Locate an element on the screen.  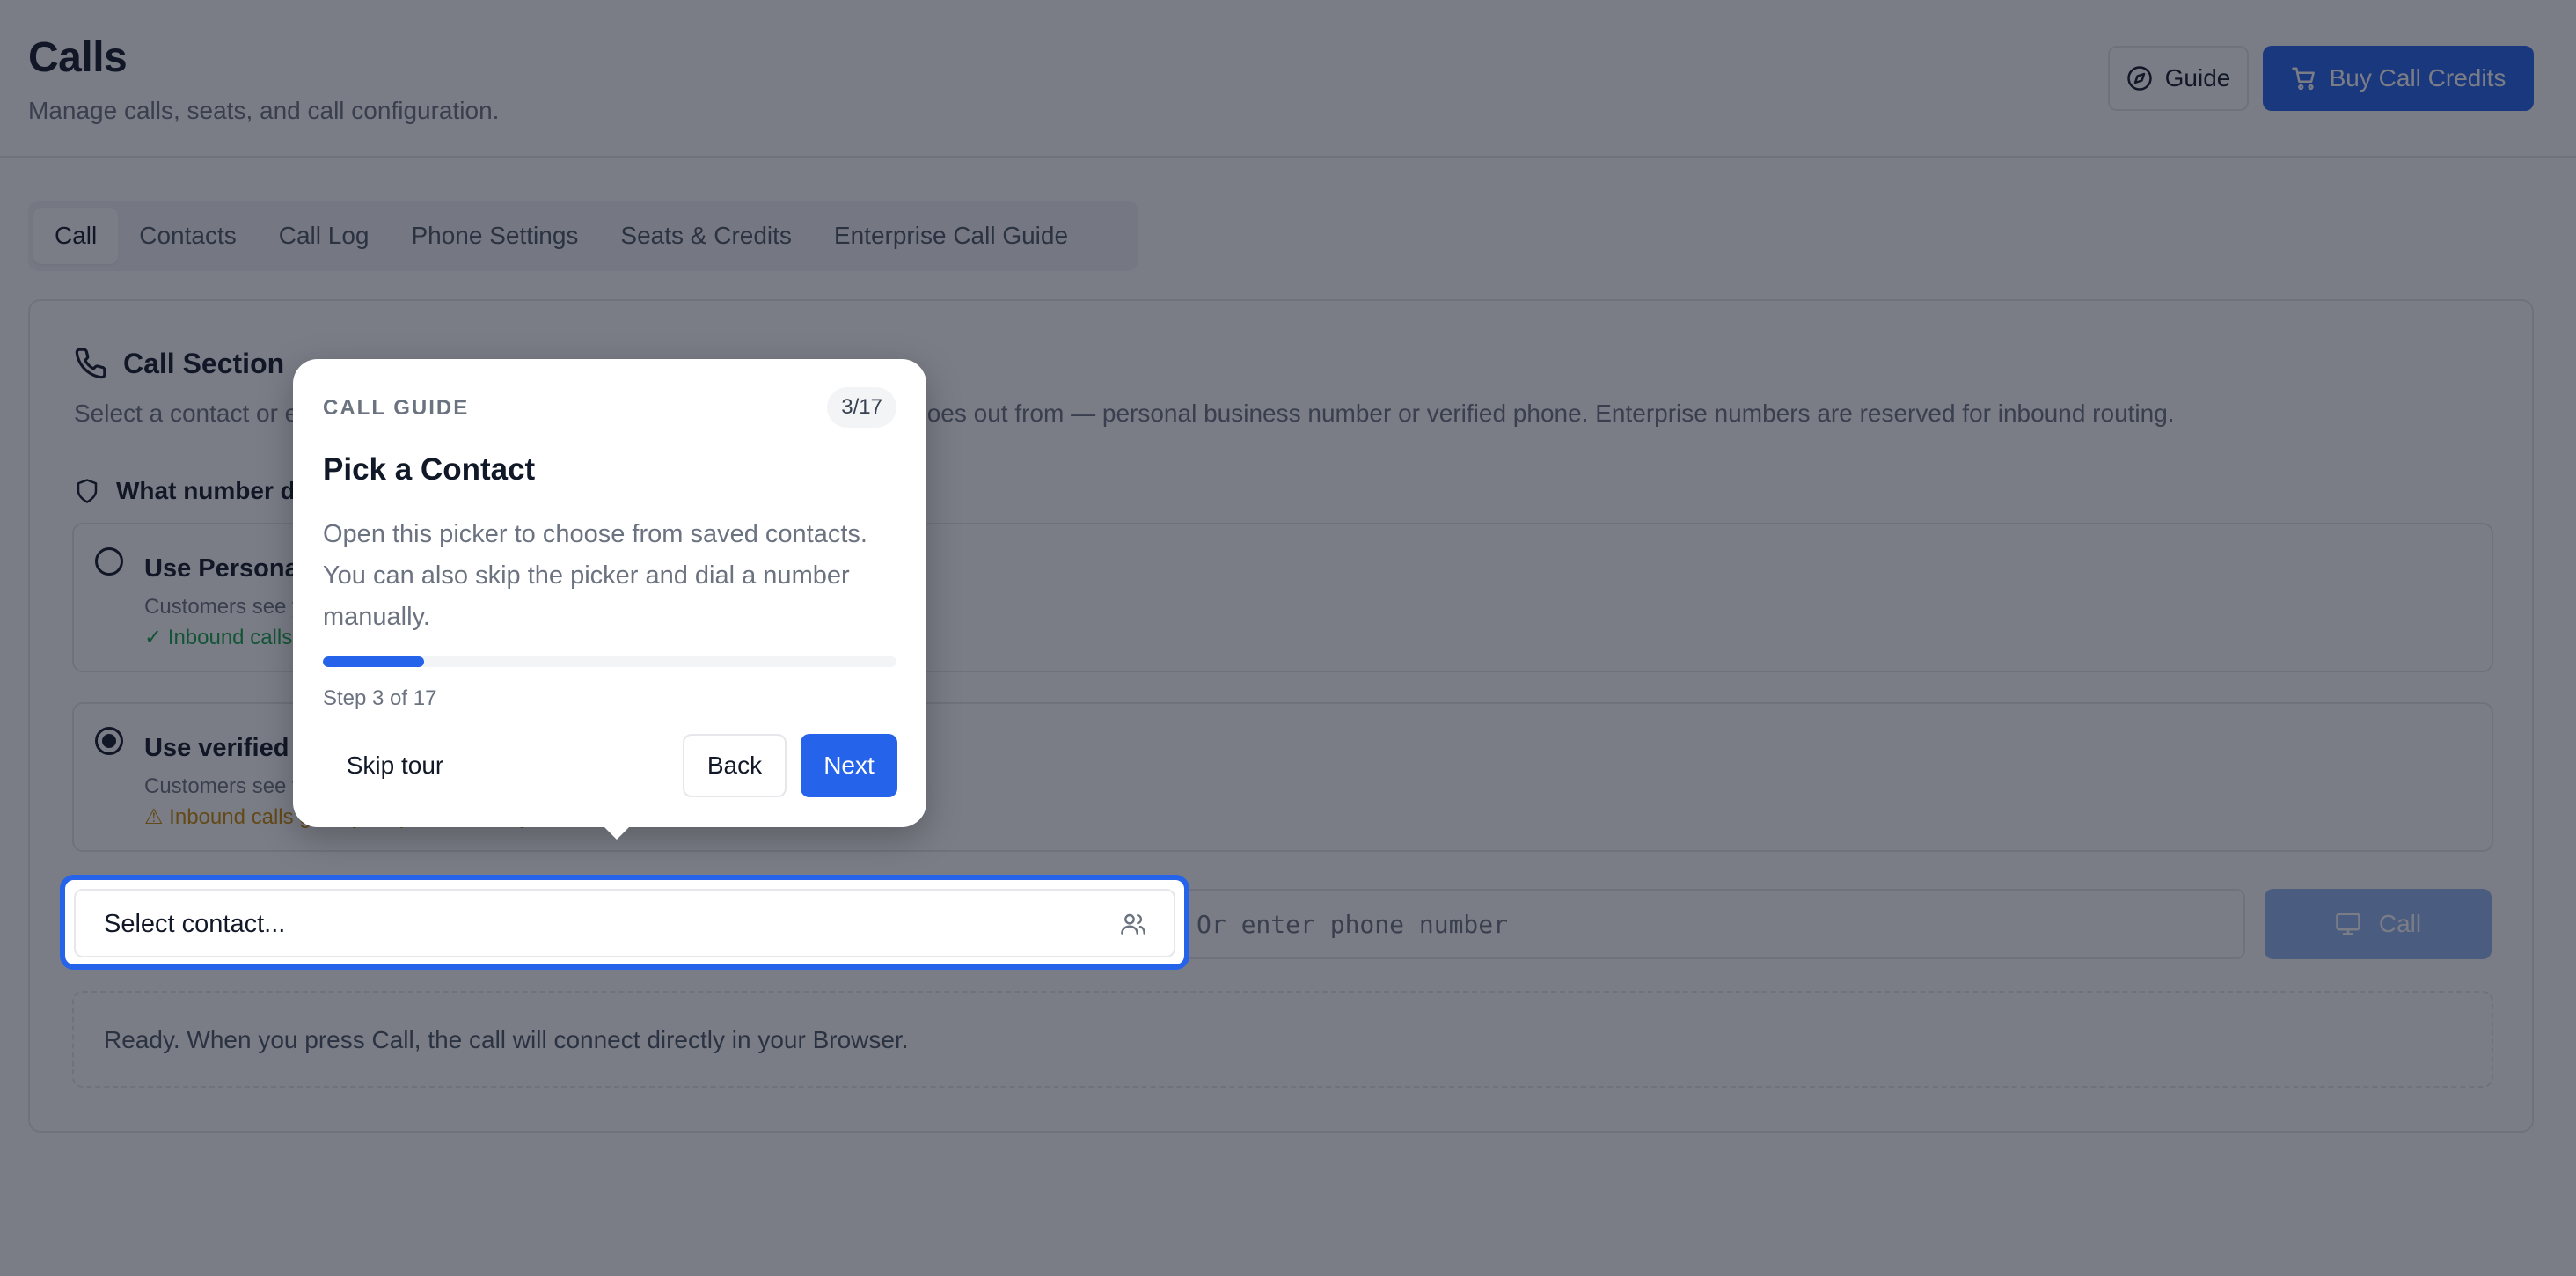
guide-button: Guide is located at coordinates (2178, 79).